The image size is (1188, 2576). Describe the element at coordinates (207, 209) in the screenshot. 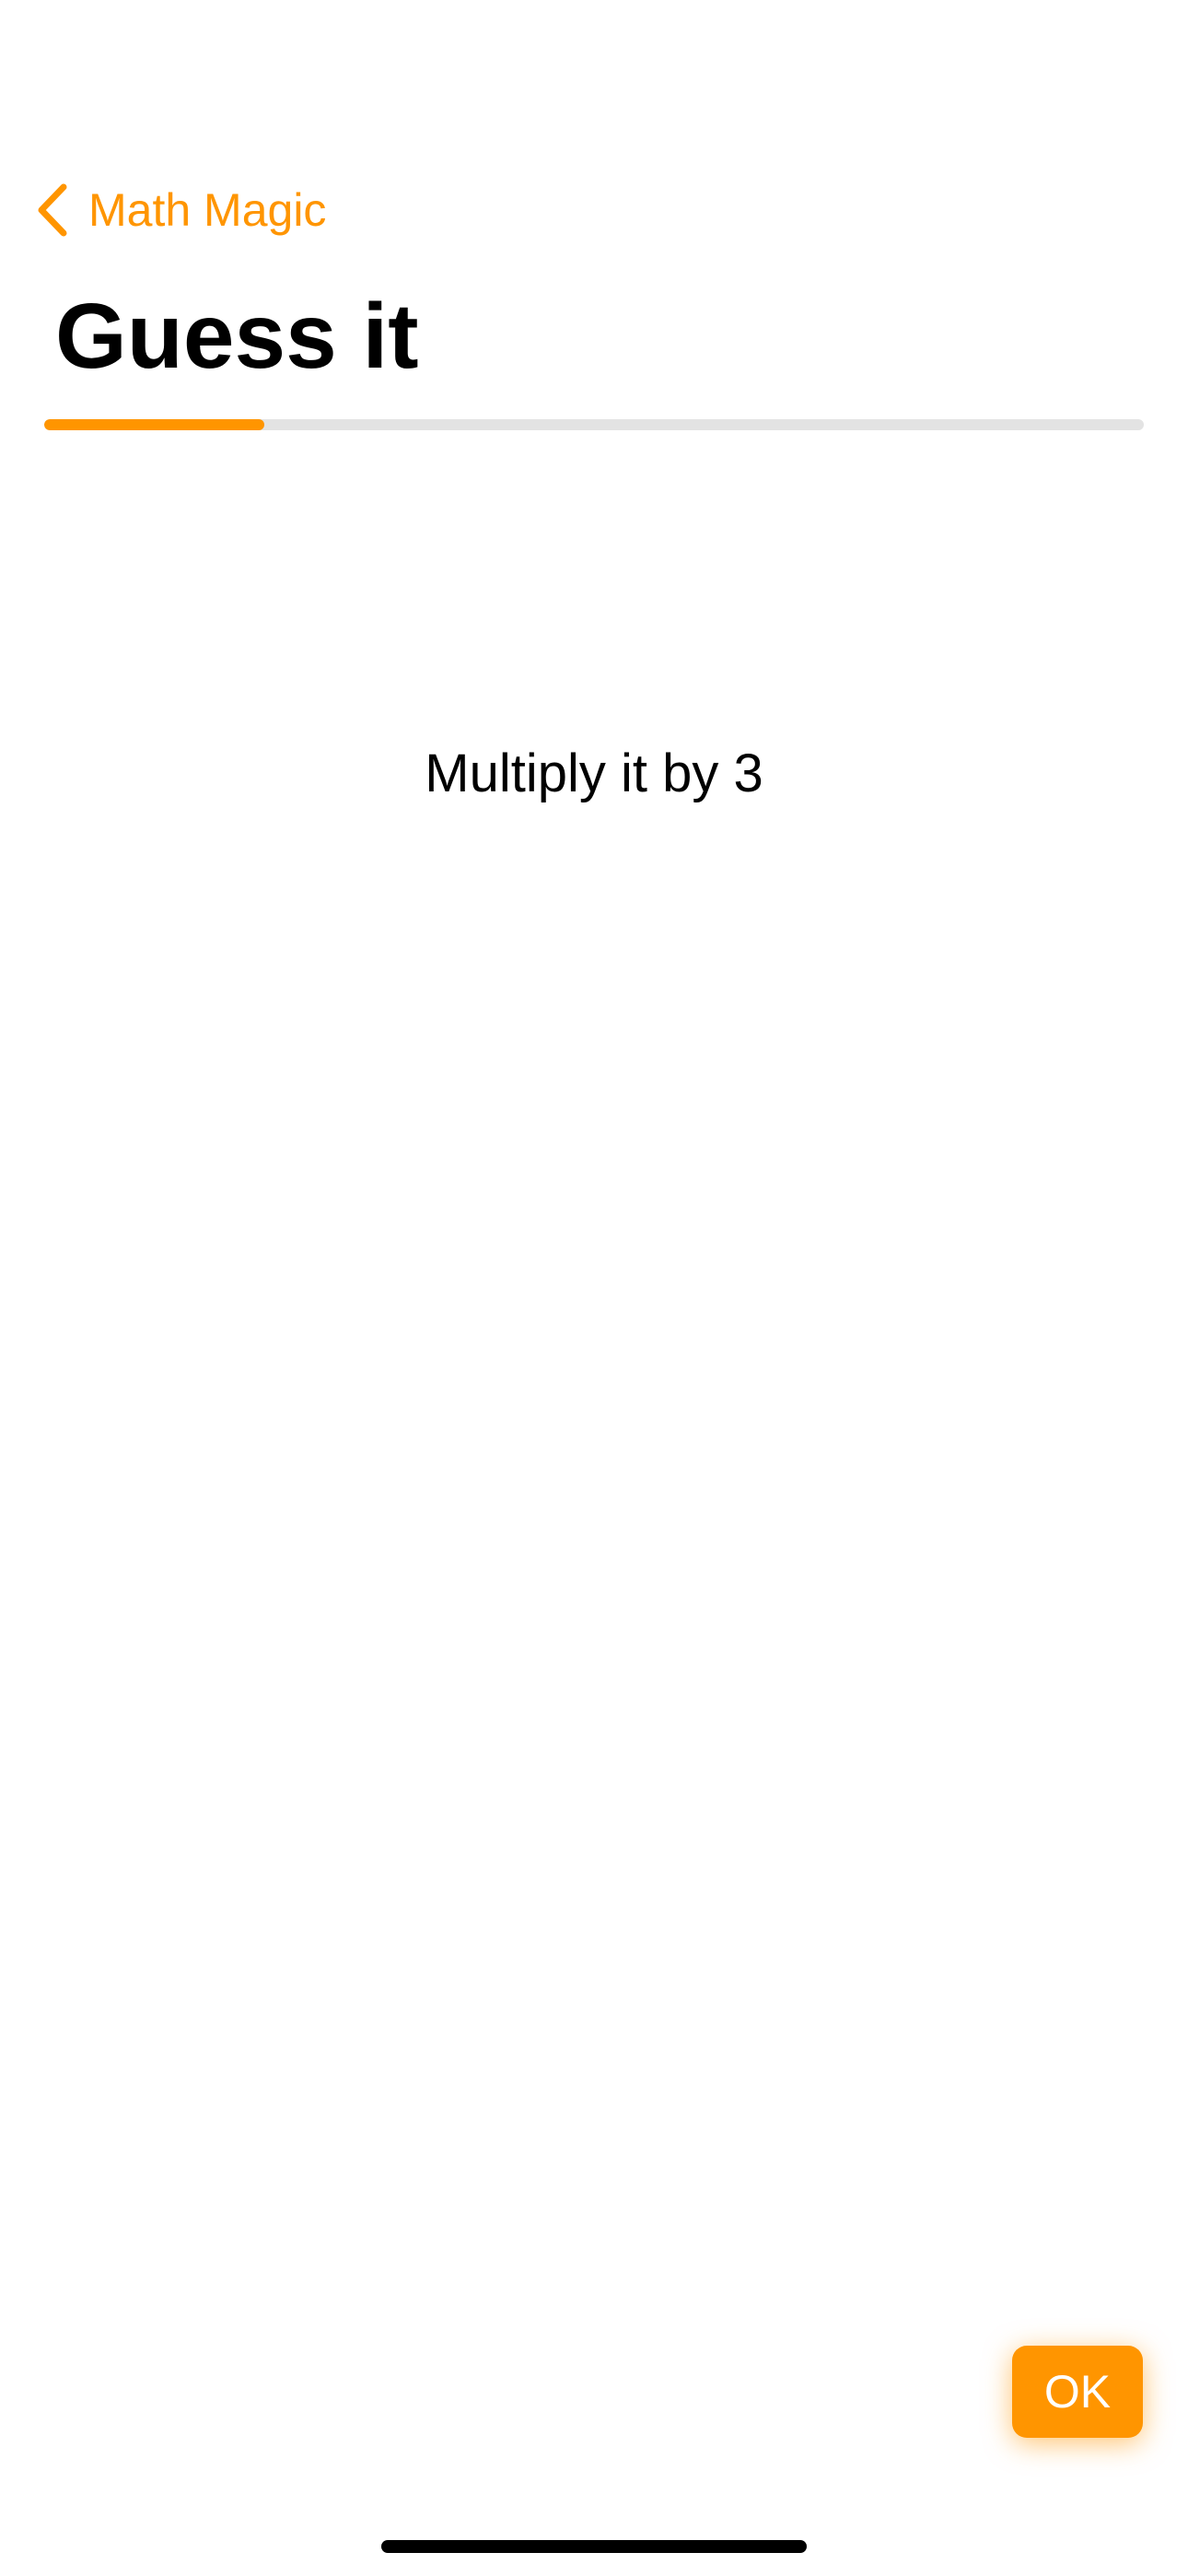

I see `back-button-label: Math Magic` at that location.